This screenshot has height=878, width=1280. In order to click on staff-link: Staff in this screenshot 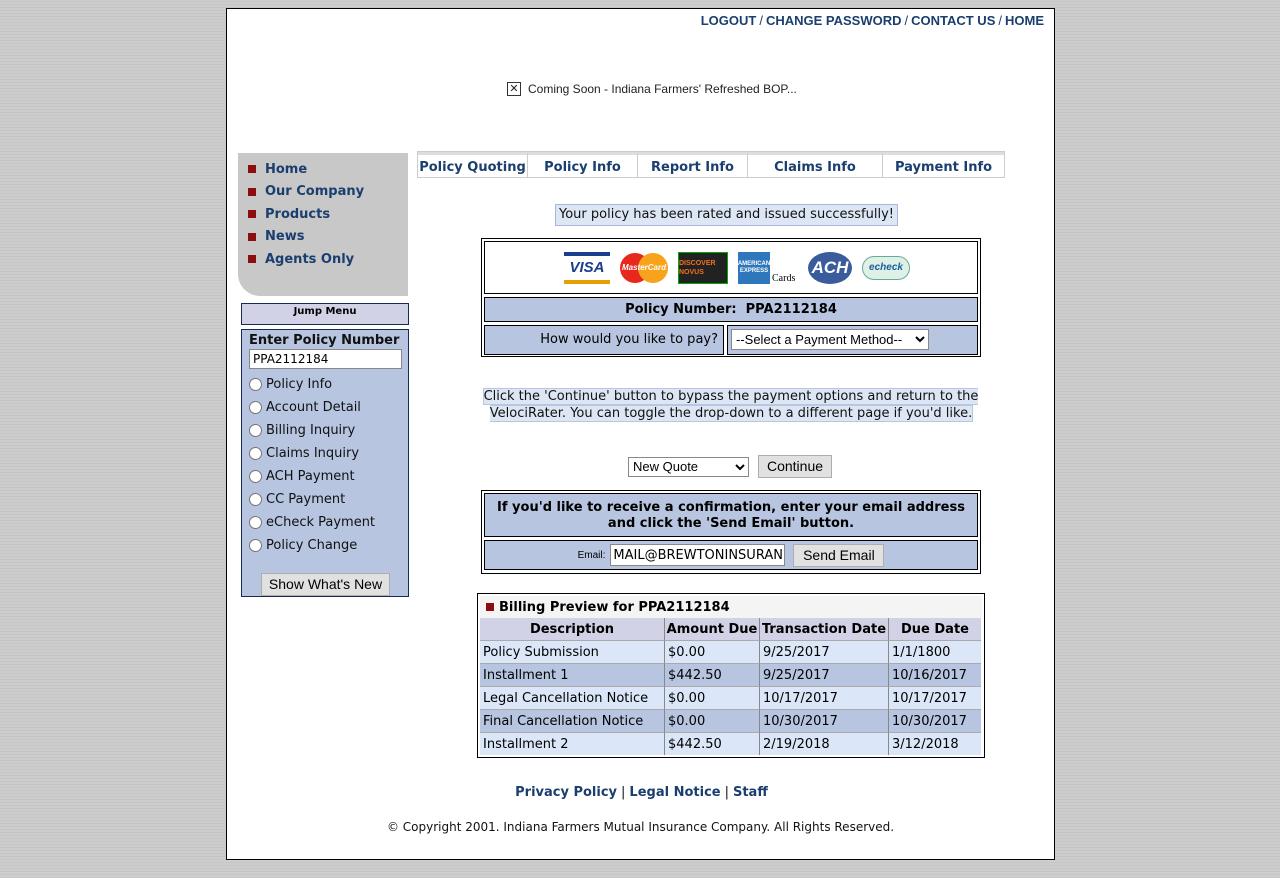, I will do `click(750, 792)`.